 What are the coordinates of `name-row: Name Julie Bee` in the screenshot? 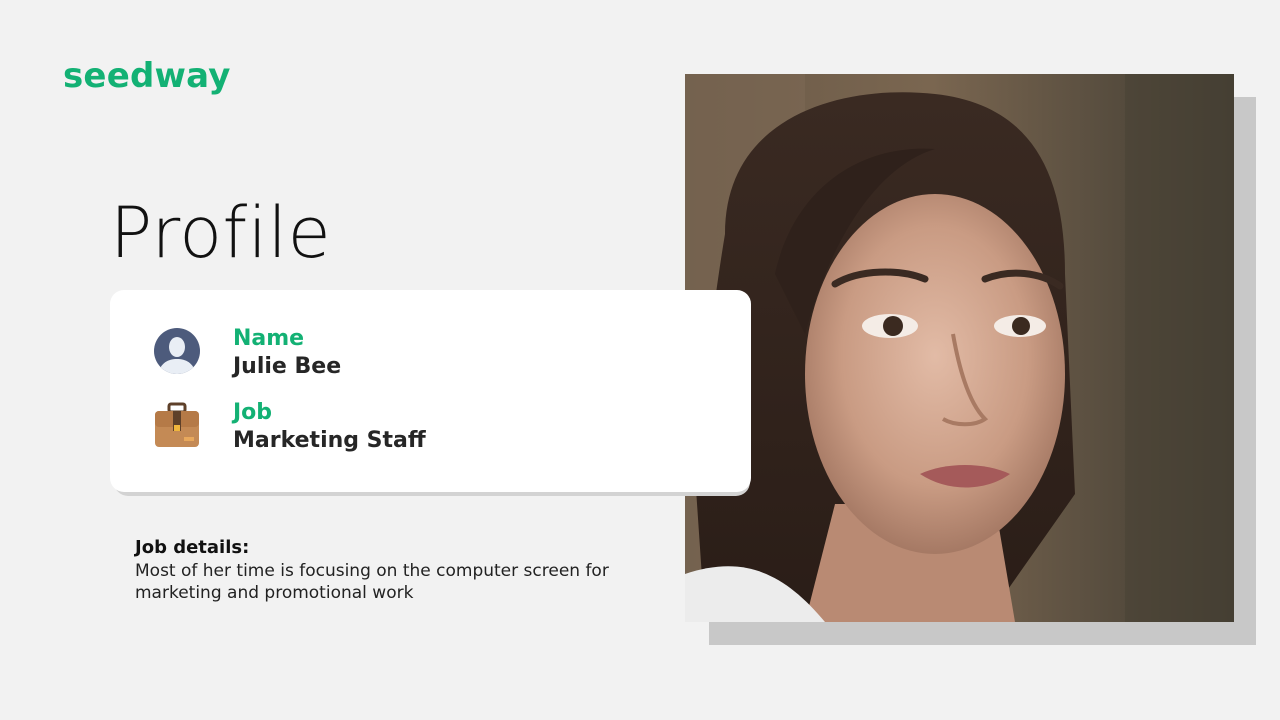 It's located at (247, 352).